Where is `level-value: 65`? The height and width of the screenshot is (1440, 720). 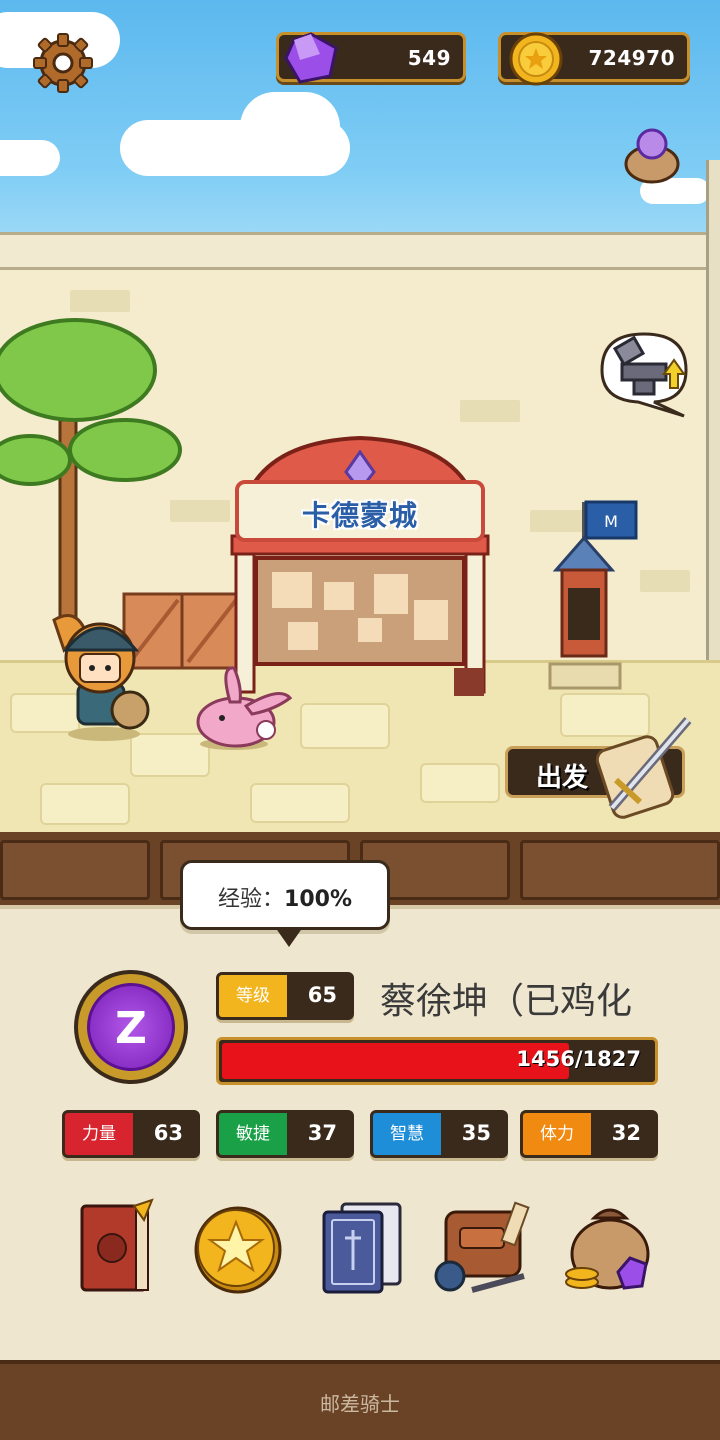 level-value: 65 is located at coordinates (322, 995).